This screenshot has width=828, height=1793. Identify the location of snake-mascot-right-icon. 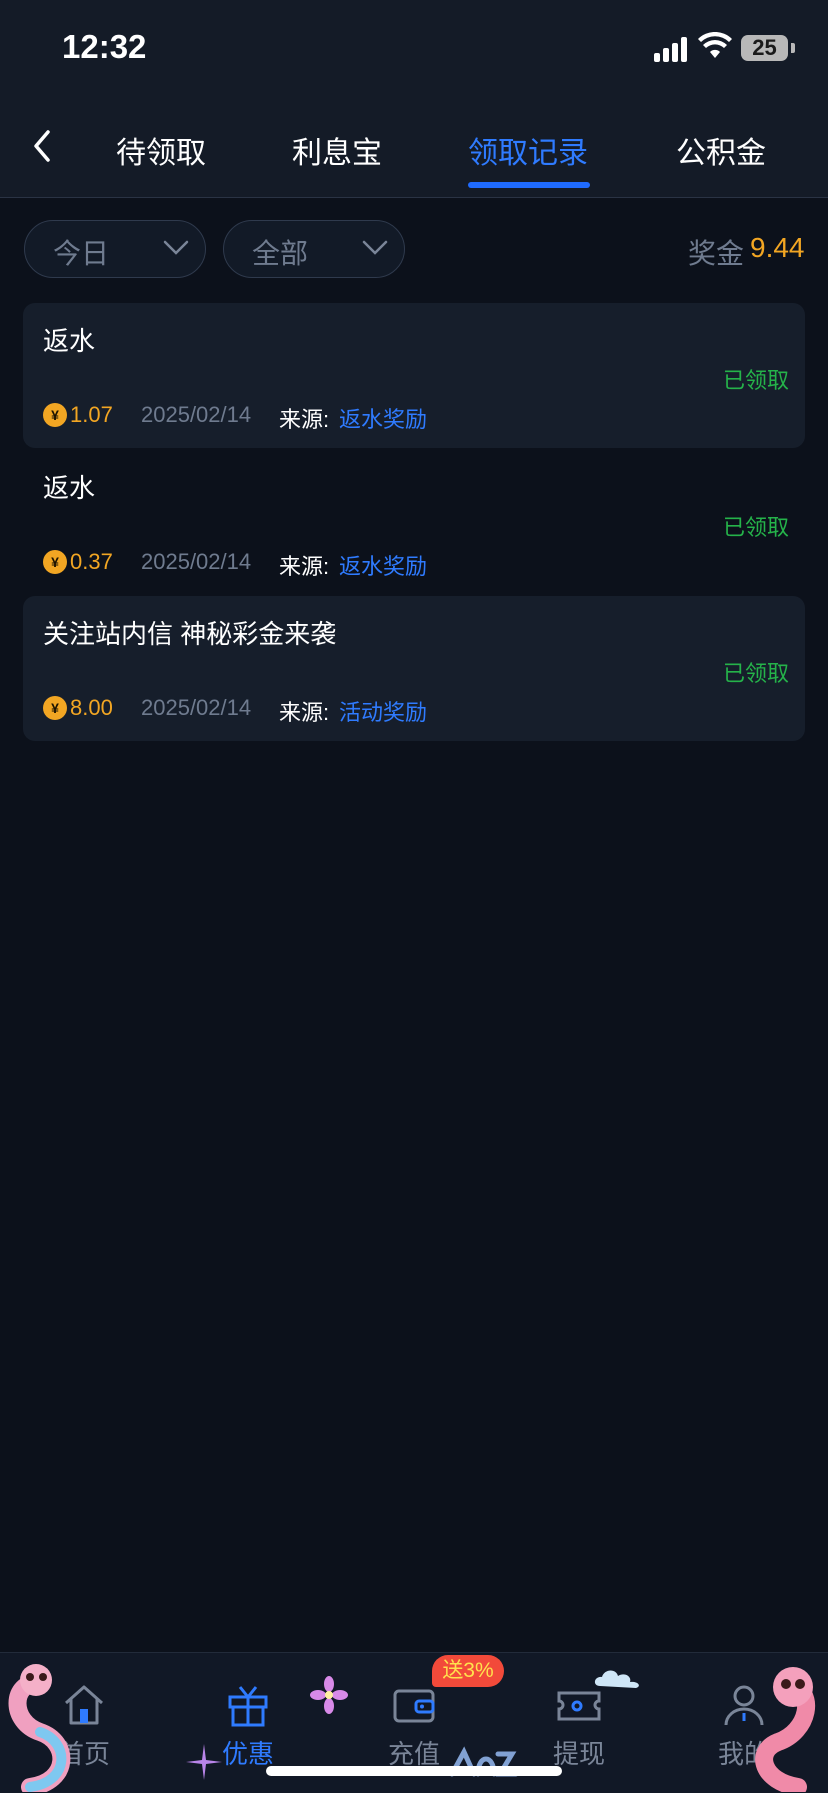
(785, 1729).